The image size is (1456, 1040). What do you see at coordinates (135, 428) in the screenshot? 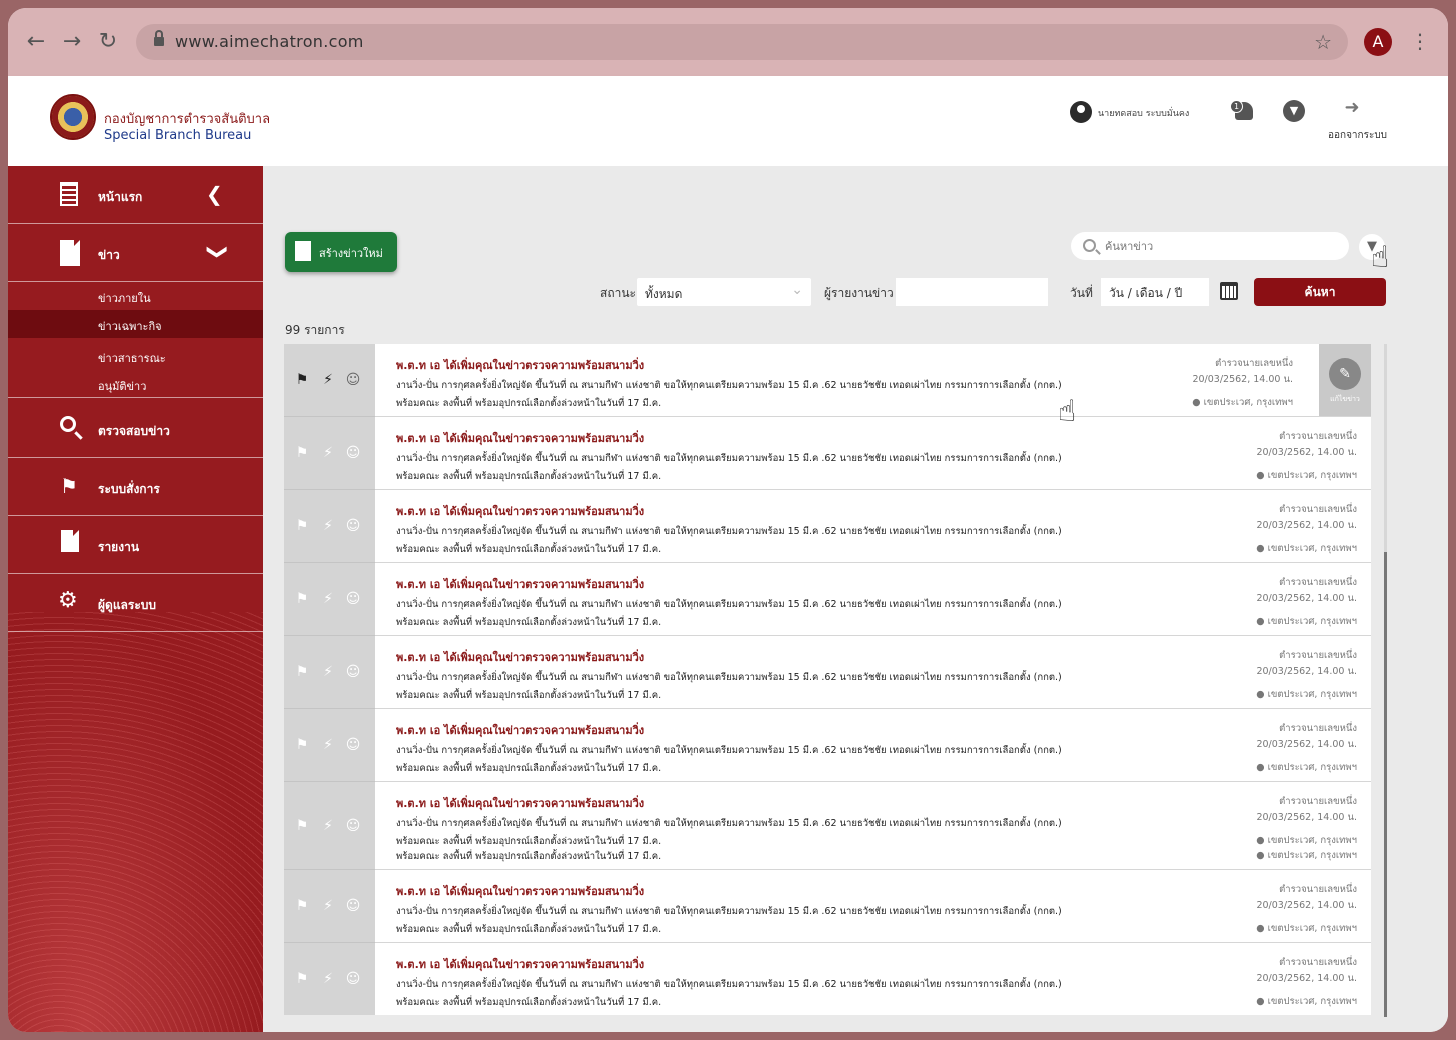
I see `sidebar-item-check-news: ตรวจสอบข่าว` at bounding box center [135, 428].